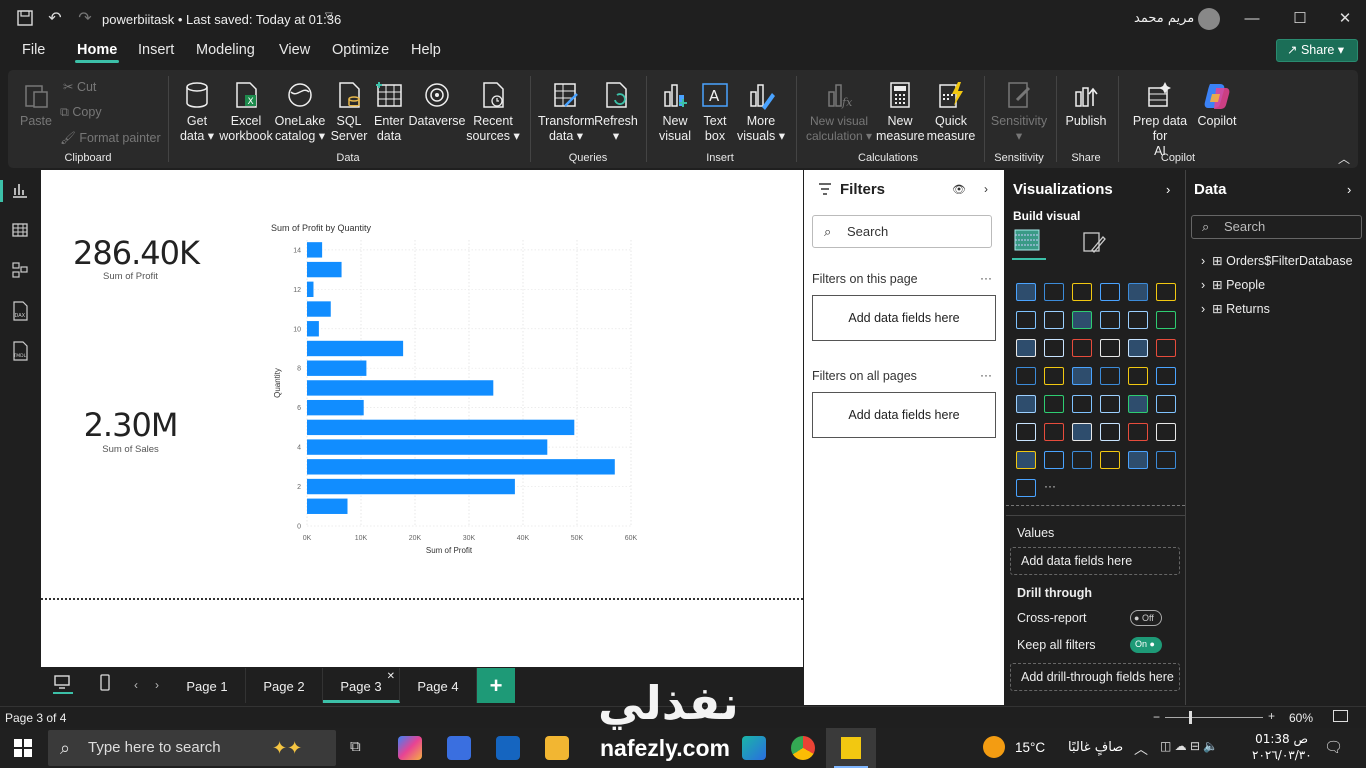  What do you see at coordinates (715, 112) in the screenshot?
I see `text-box-button: A Text box` at bounding box center [715, 112].